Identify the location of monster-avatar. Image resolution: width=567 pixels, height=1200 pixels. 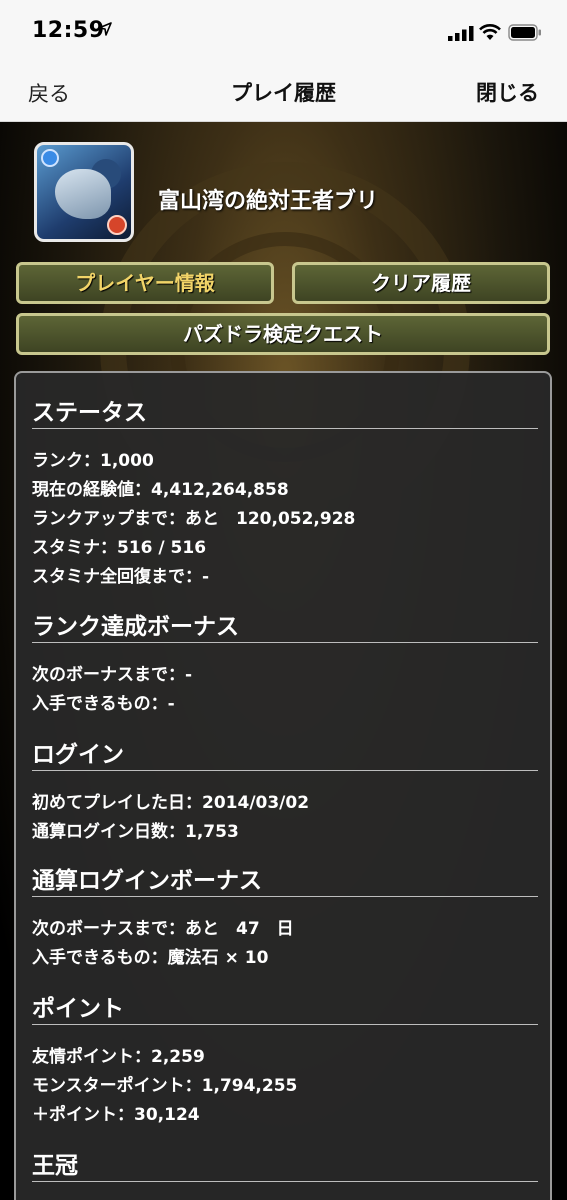
(84, 192).